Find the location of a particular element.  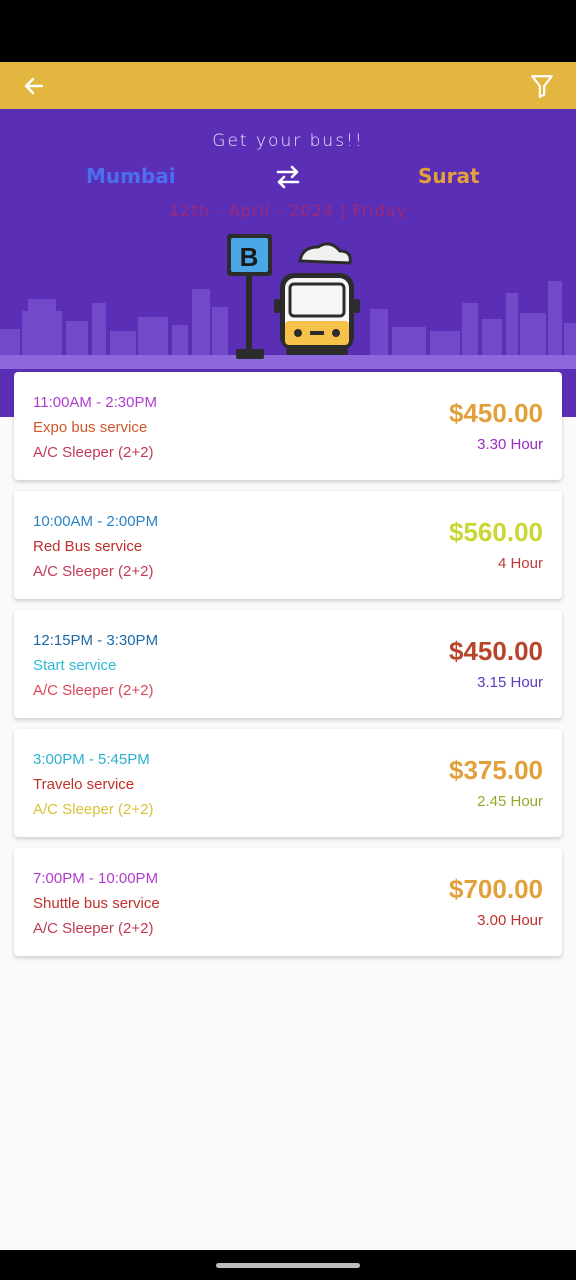

bus-stop-illustration: B is located at coordinates (293, 296).